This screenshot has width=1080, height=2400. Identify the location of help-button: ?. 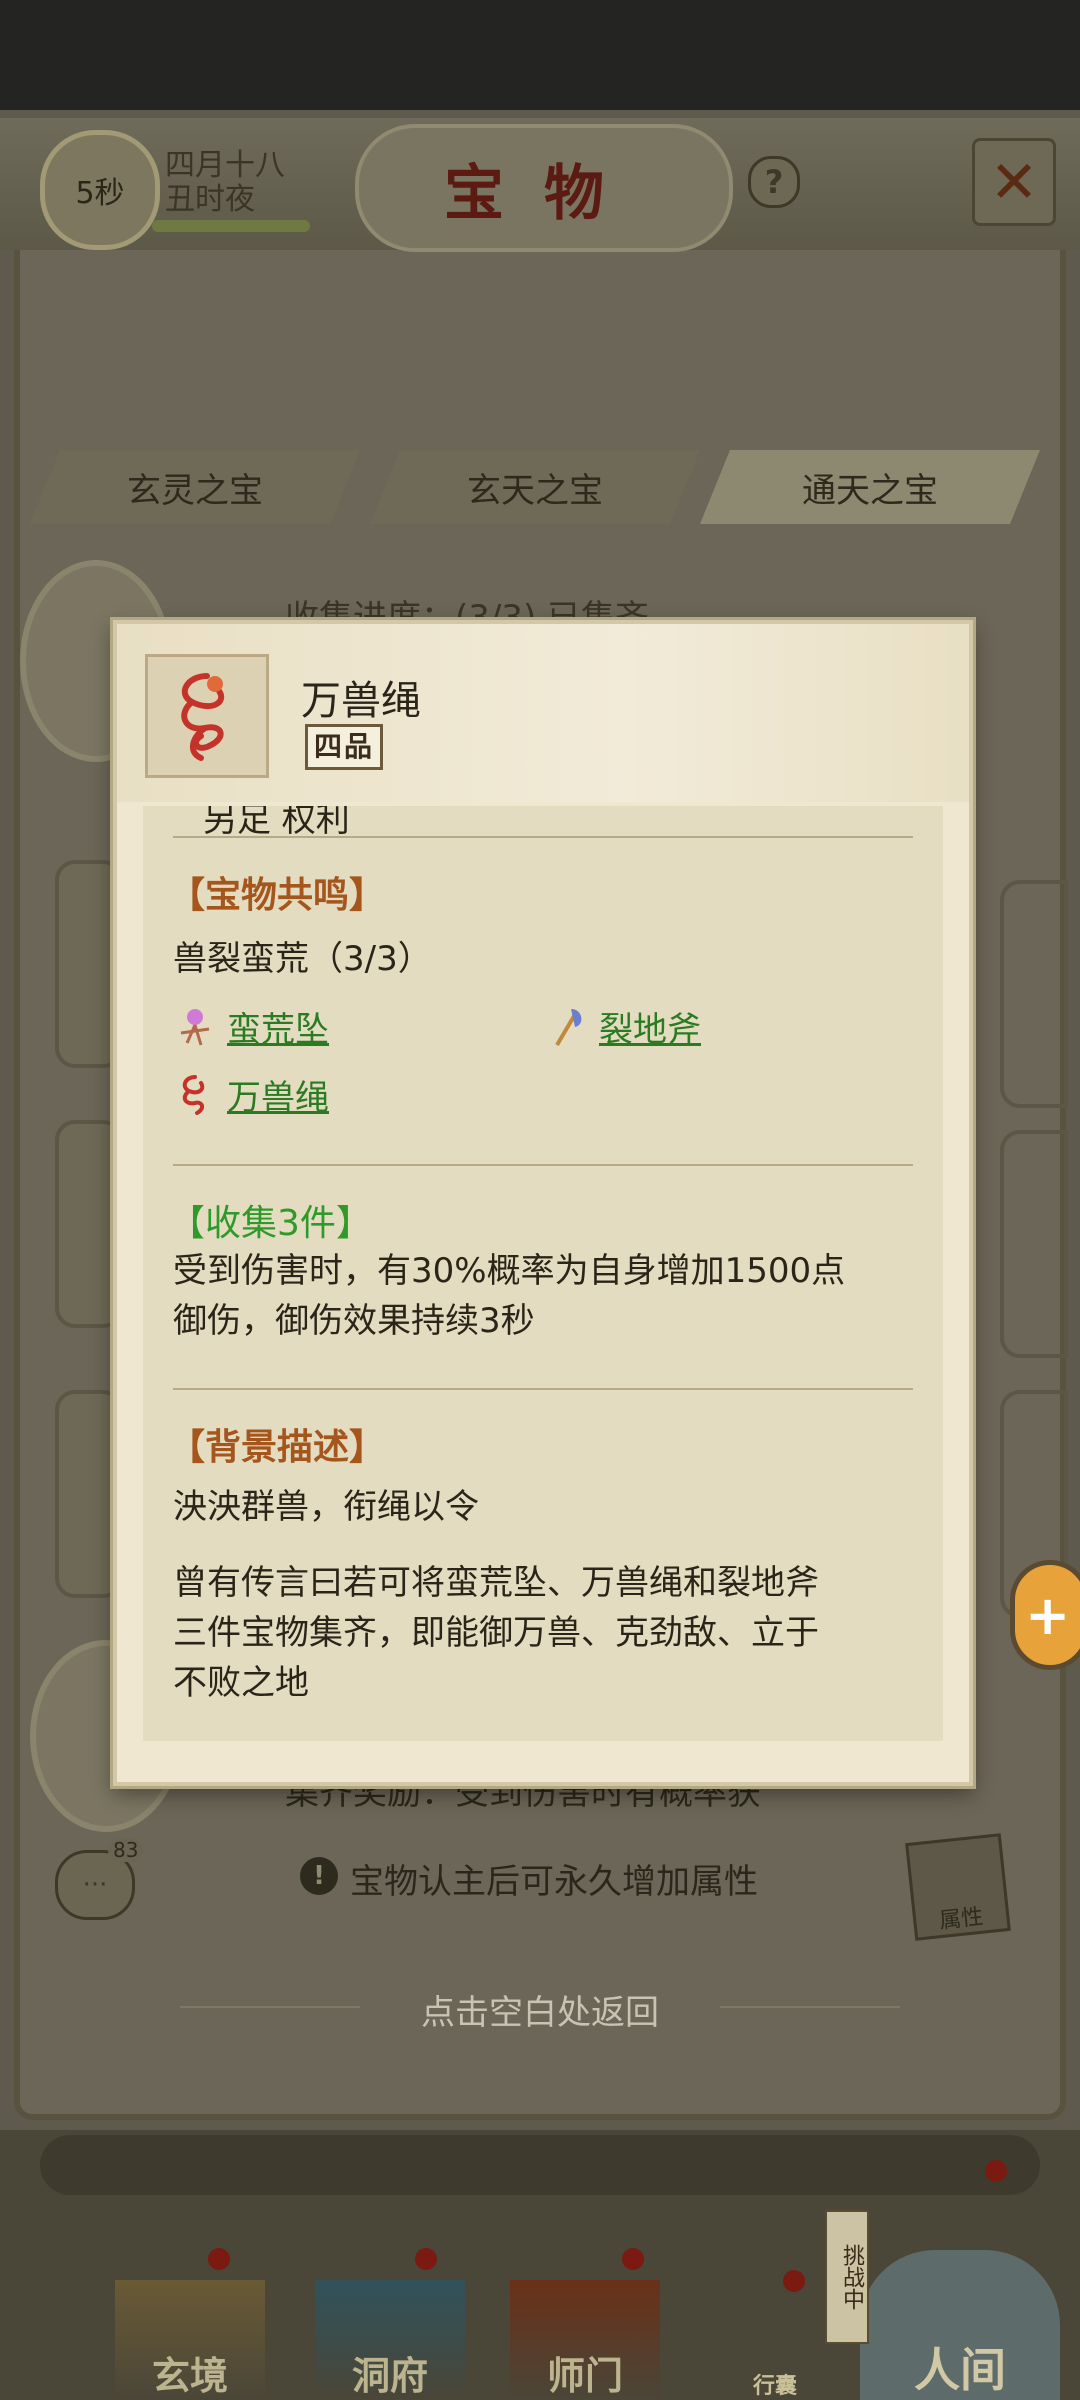
(774, 182).